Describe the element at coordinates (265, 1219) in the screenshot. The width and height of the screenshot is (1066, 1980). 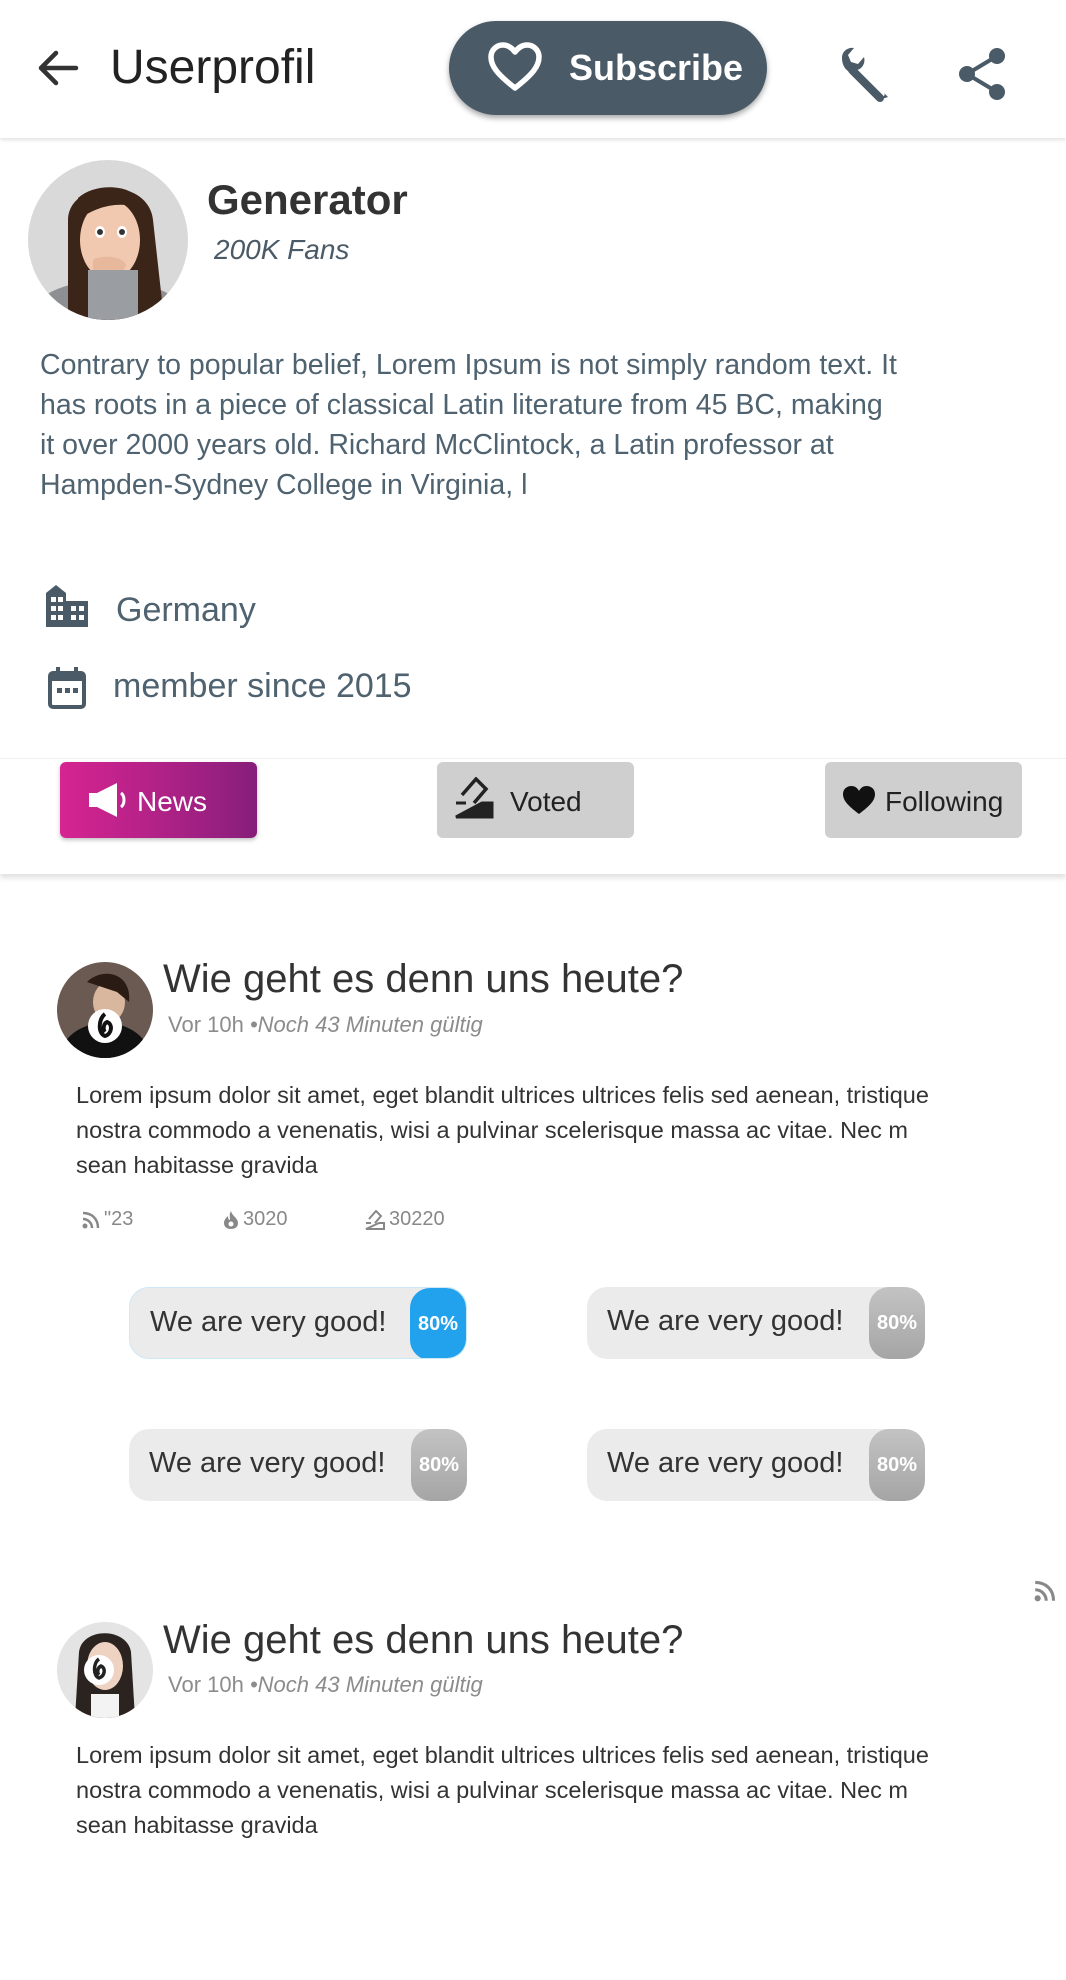
I see `stat-hot-value: 3020` at that location.